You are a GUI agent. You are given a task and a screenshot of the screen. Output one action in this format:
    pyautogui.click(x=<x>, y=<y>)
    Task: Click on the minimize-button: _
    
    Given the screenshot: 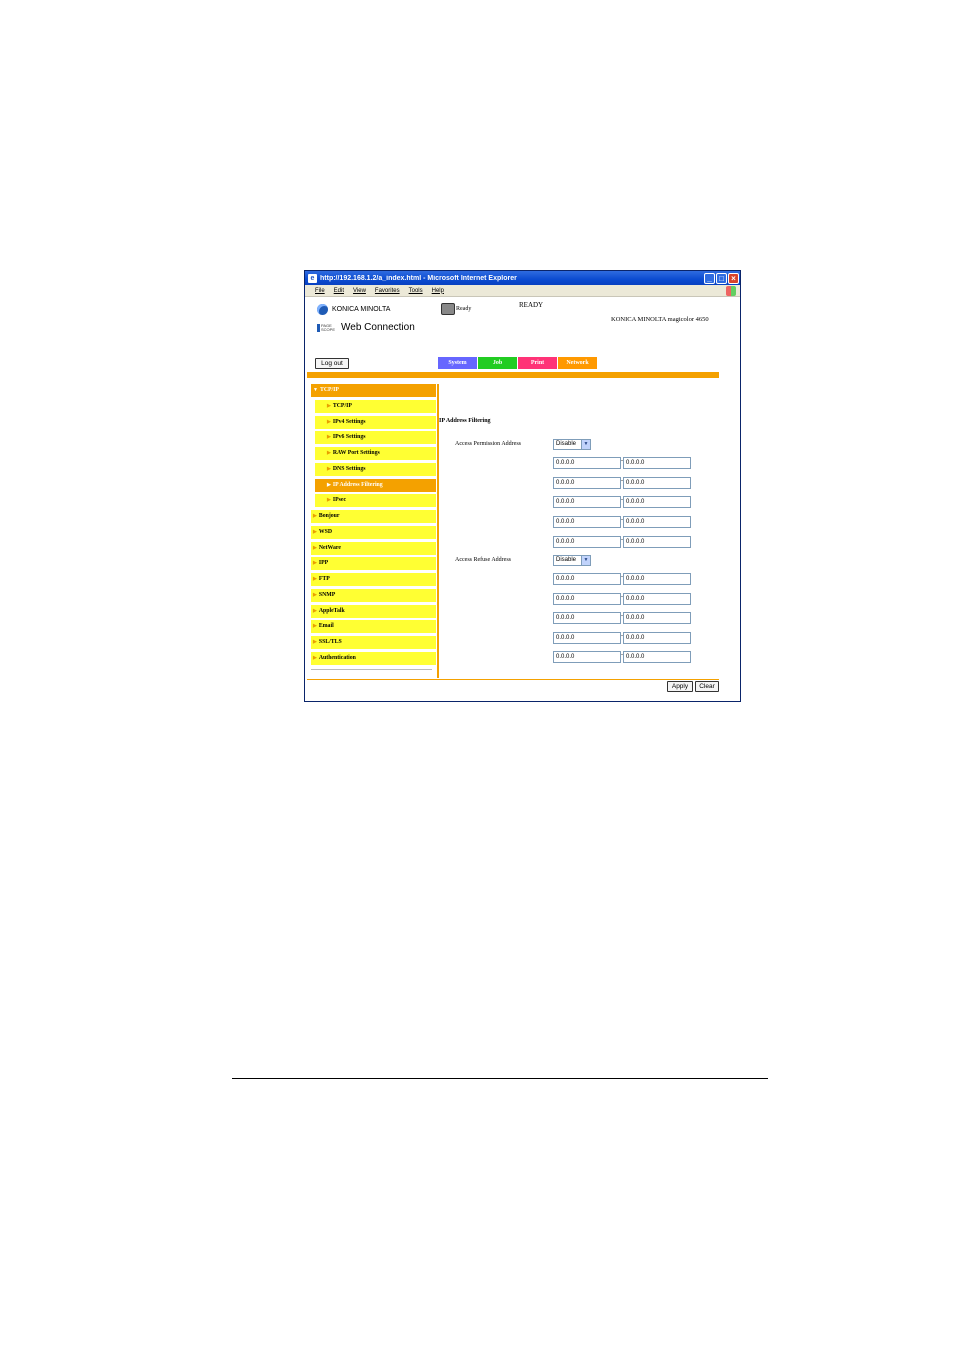 What is the action you would take?
    pyautogui.click(x=709, y=278)
    